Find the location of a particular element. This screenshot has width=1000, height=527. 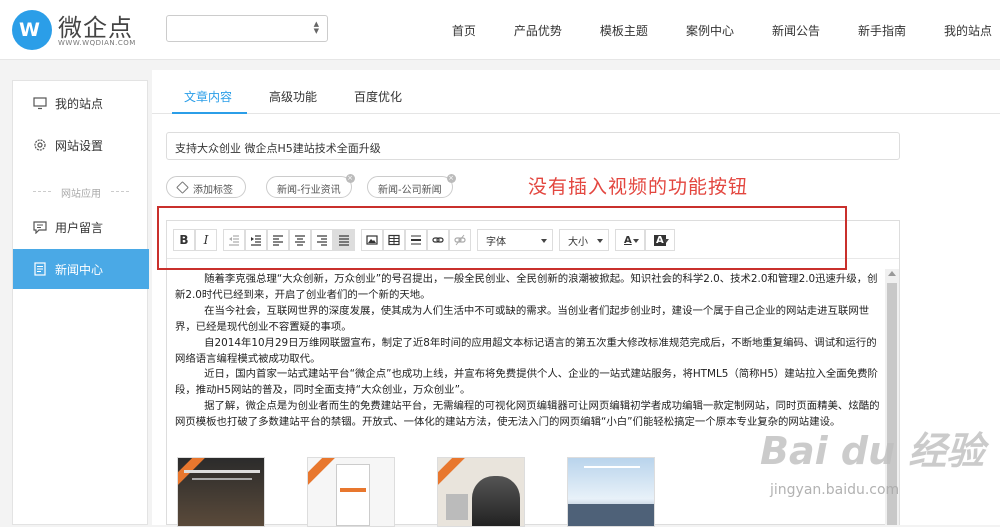

tag-chip: 新闻-行业资讯 × is located at coordinates (310, 186).